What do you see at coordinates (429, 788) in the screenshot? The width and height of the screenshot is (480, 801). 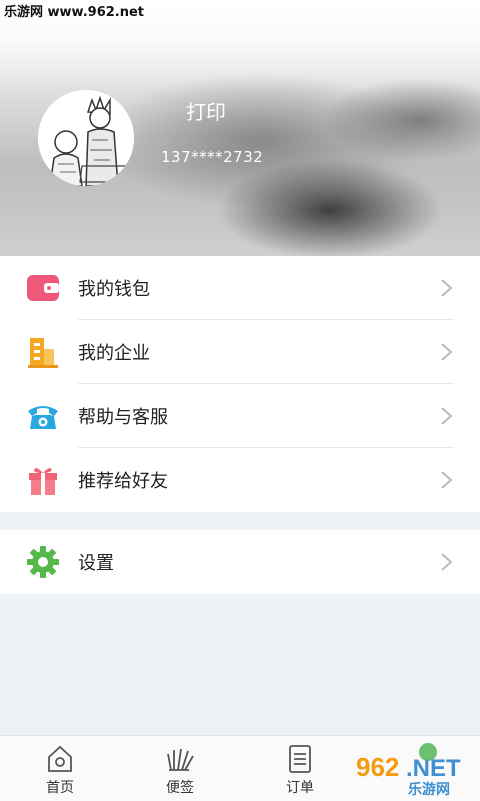 I see `svg-text: 乐游网` at bounding box center [429, 788].